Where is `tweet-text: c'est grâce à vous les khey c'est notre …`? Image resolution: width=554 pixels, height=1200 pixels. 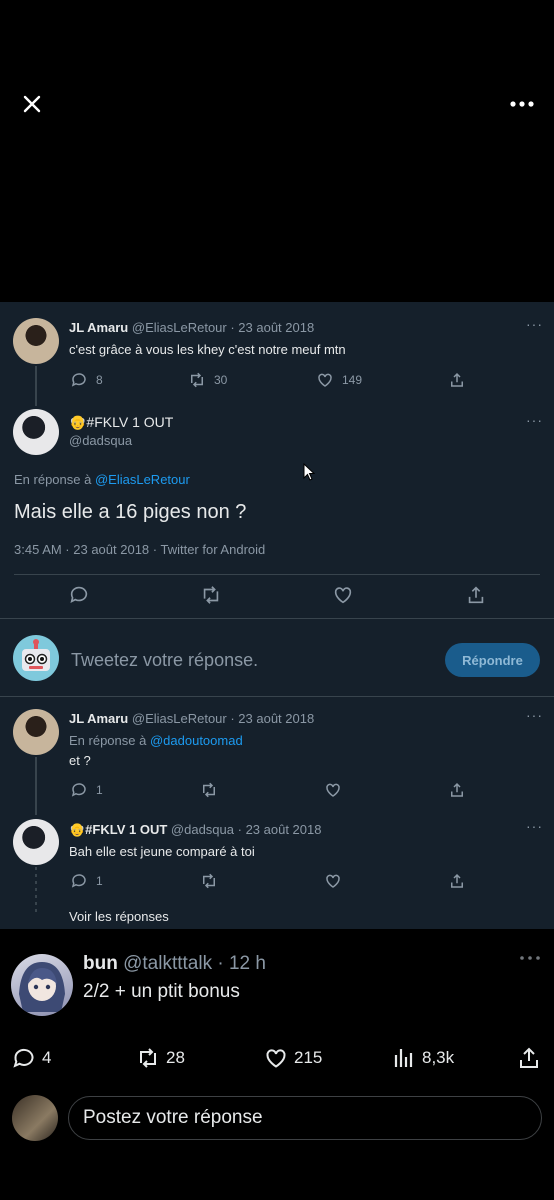 tweet-text: c'est grâce à vous les khey c'est notre … is located at coordinates (207, 349).